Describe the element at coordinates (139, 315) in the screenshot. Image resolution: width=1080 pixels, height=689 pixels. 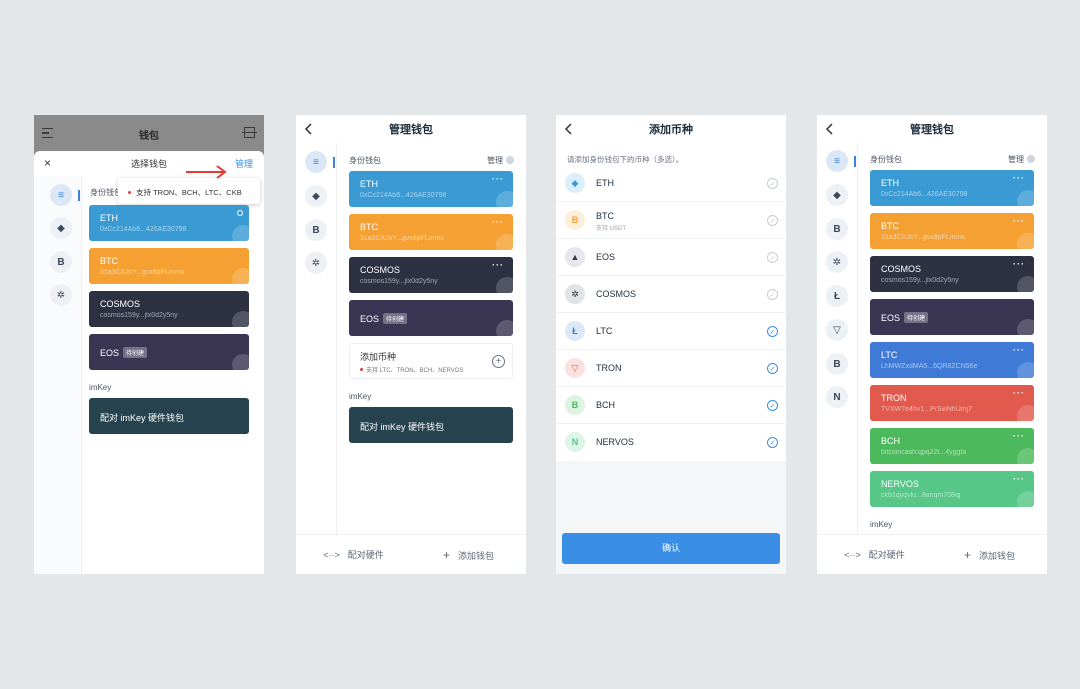
I see `card-address: cosmos159y...jlx0d2y5ny` at that location.